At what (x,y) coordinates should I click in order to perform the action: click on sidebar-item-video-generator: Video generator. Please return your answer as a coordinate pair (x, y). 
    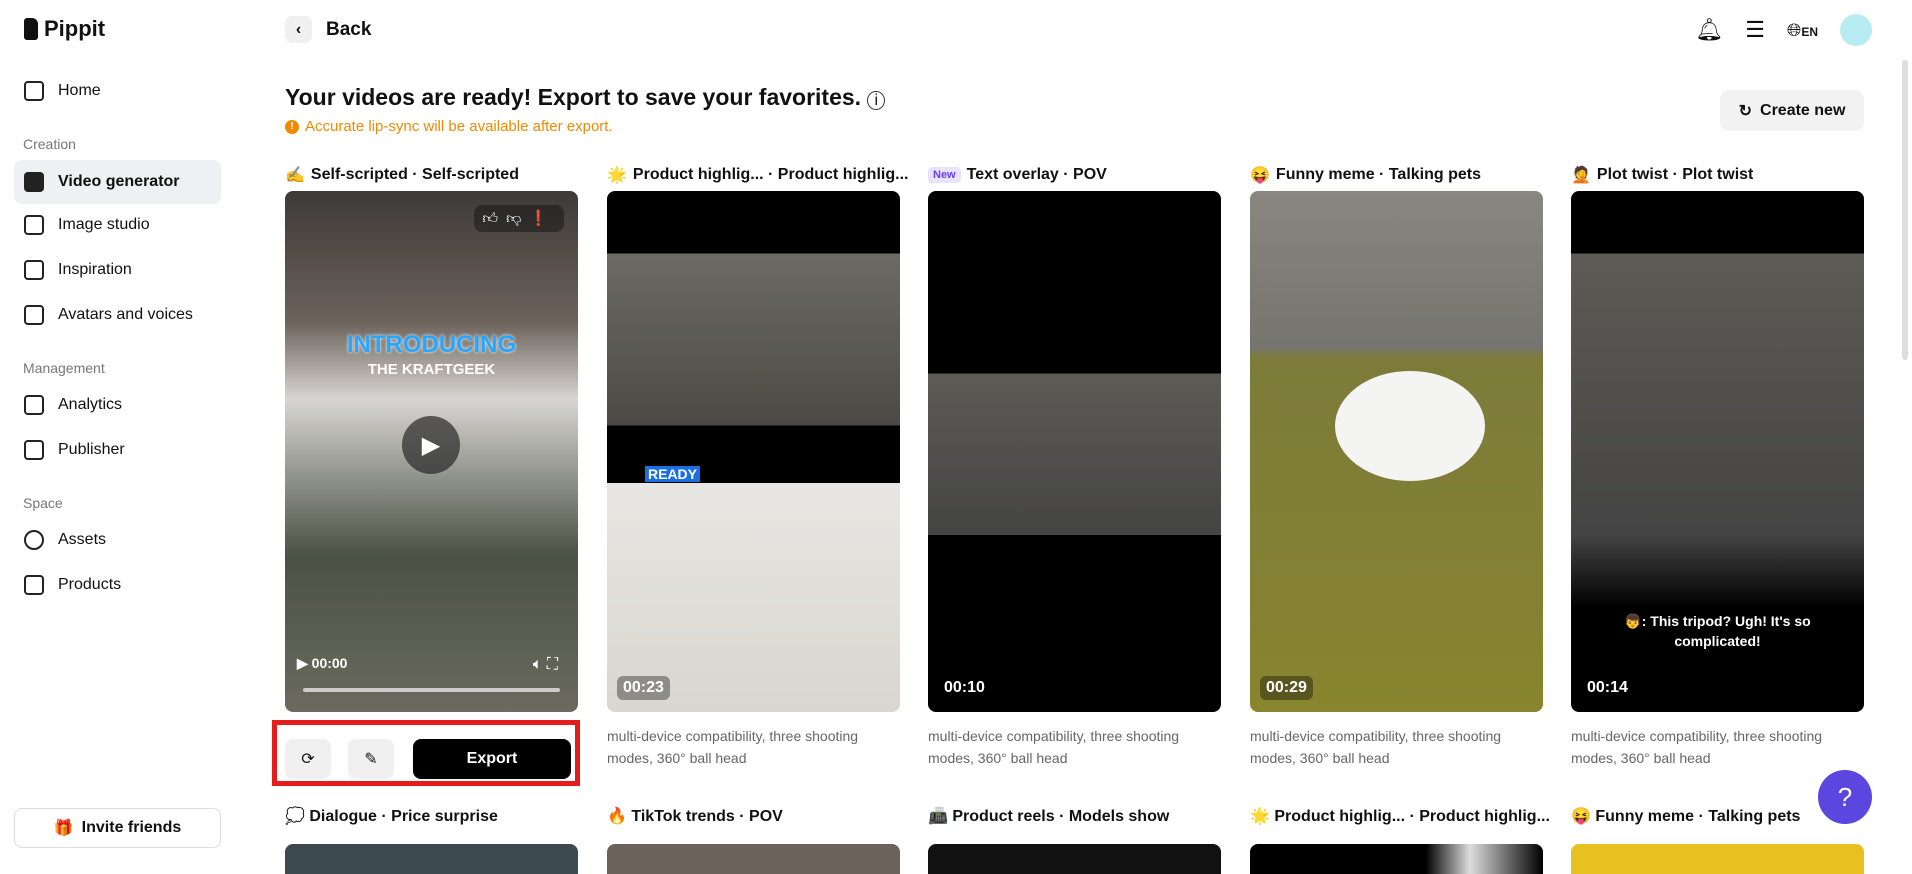
    Looking at the image, I should click on (117, 182).